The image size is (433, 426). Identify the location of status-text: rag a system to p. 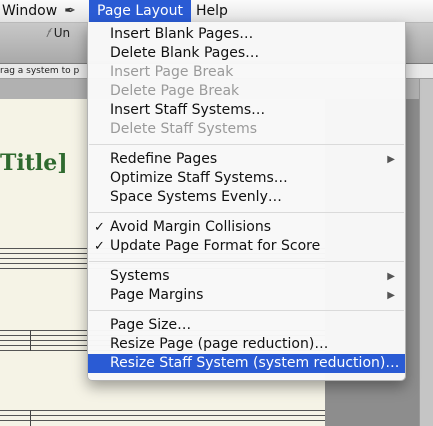
(40, 71).